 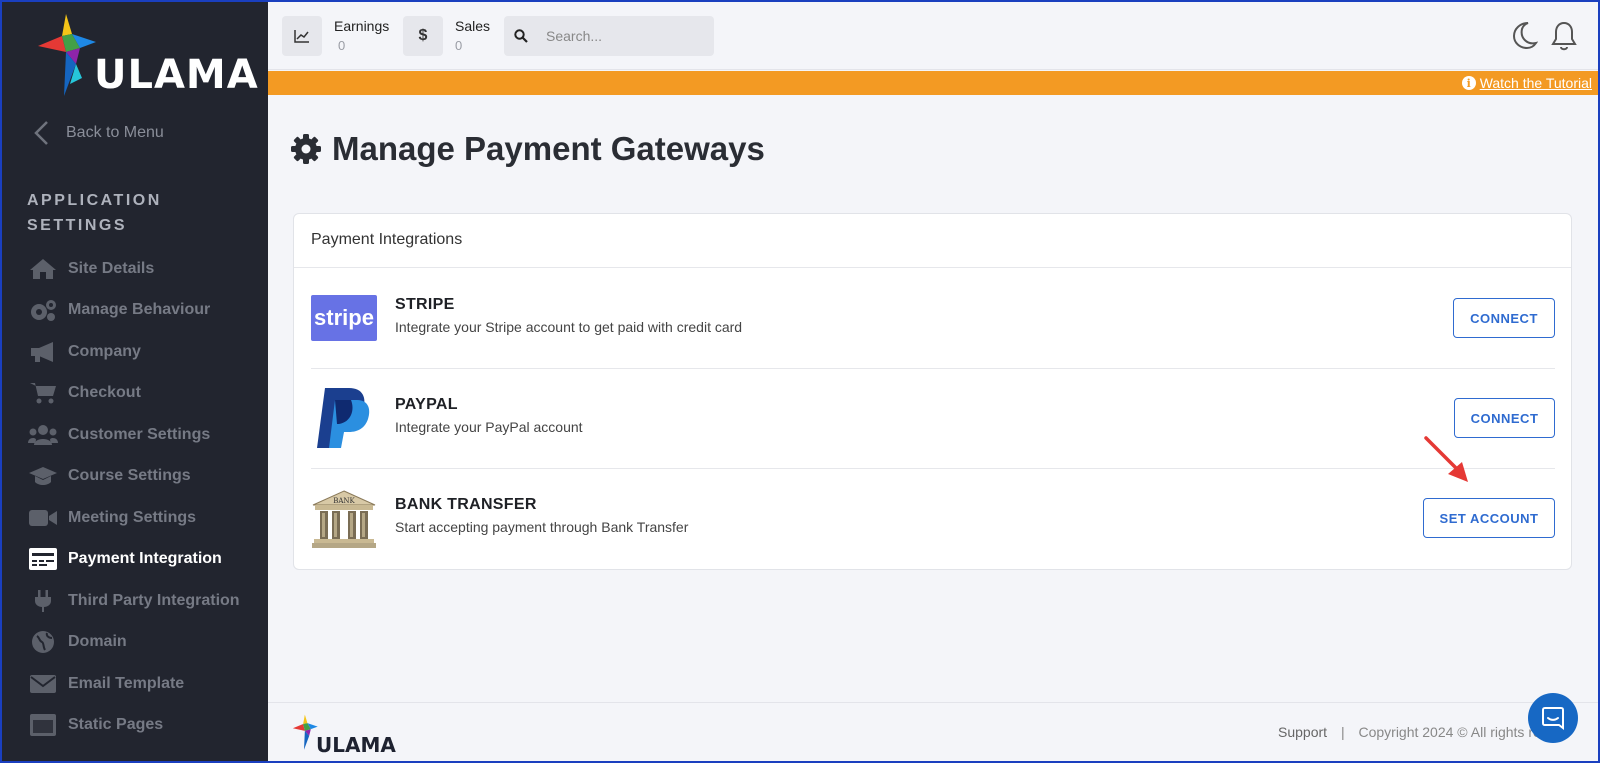 What do you see at coordinates (43, 725) in the screenshot?
I see `window-icon` at bounding box center [43, 725].